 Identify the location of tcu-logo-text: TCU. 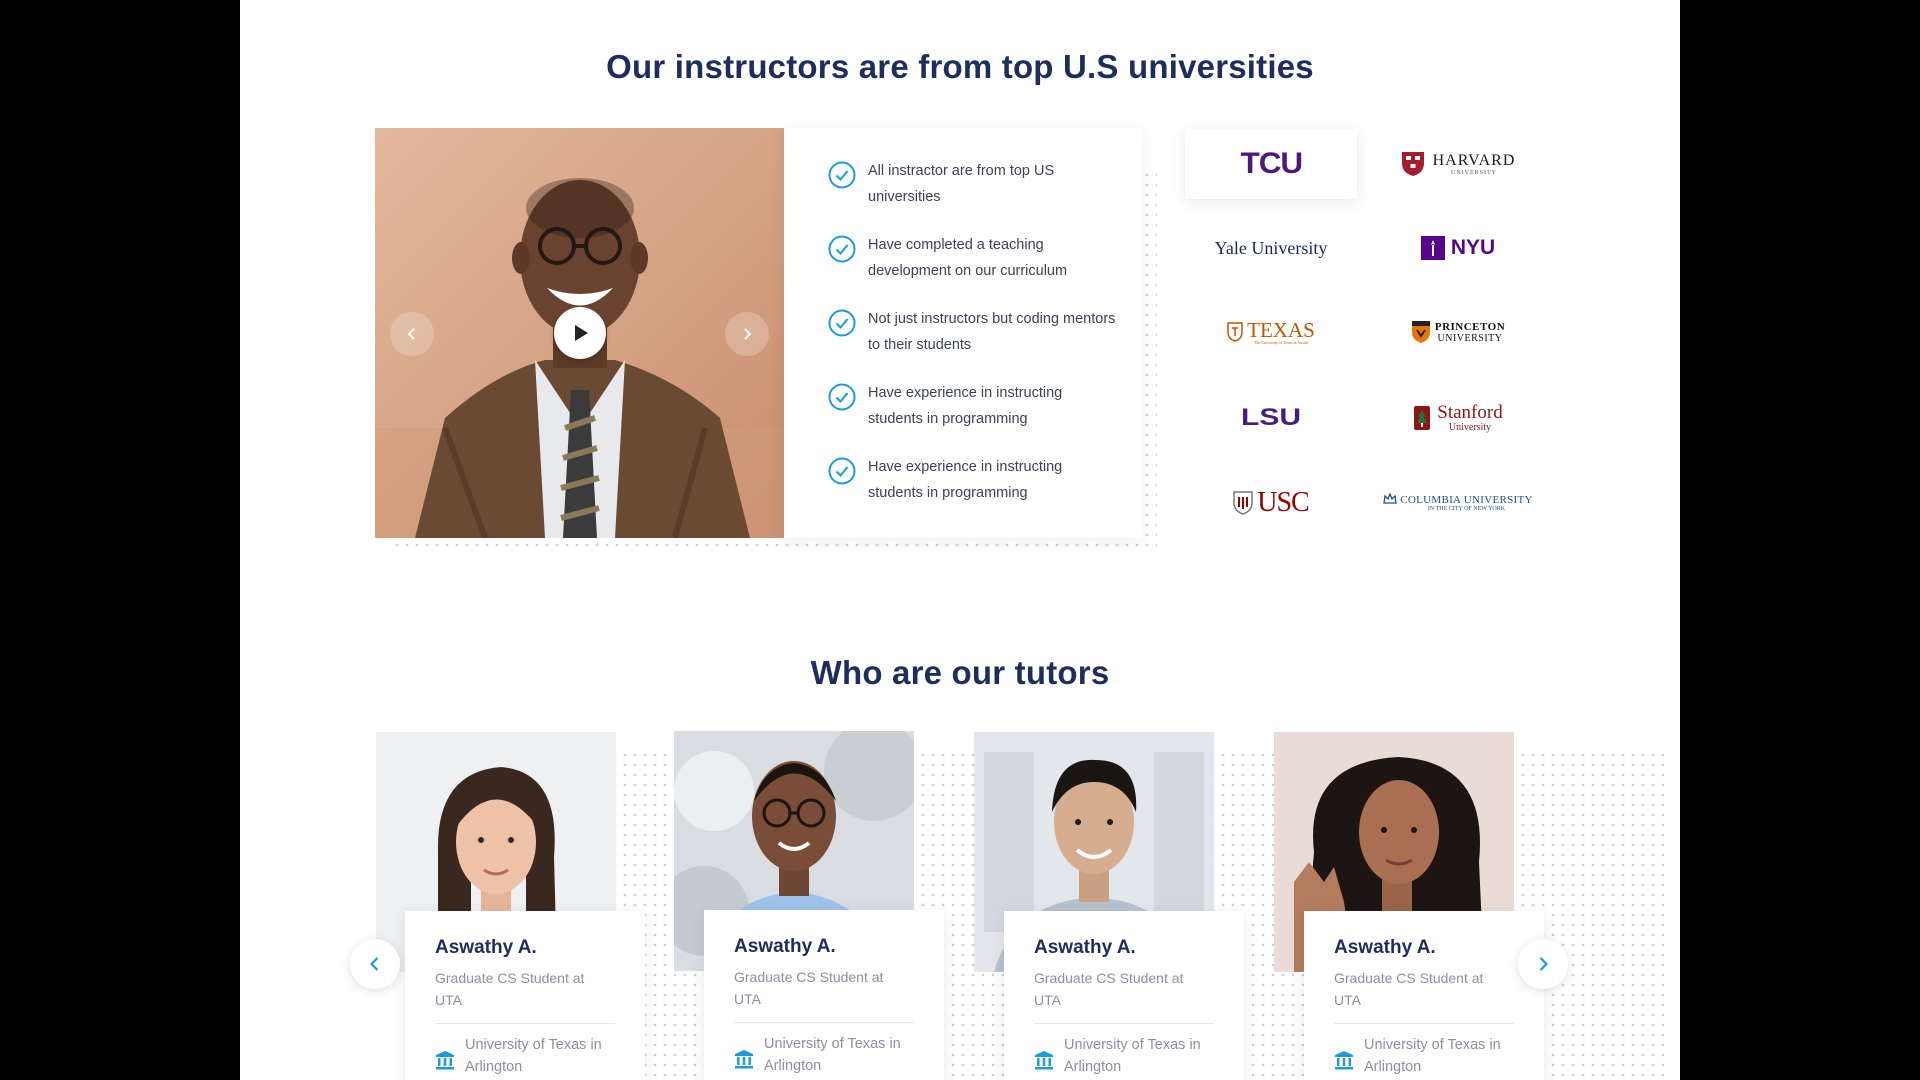
(1271, 163).